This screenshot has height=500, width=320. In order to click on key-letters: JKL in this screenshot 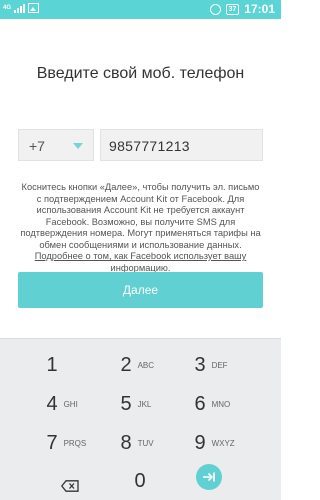, I will do `click(144, 404)`.